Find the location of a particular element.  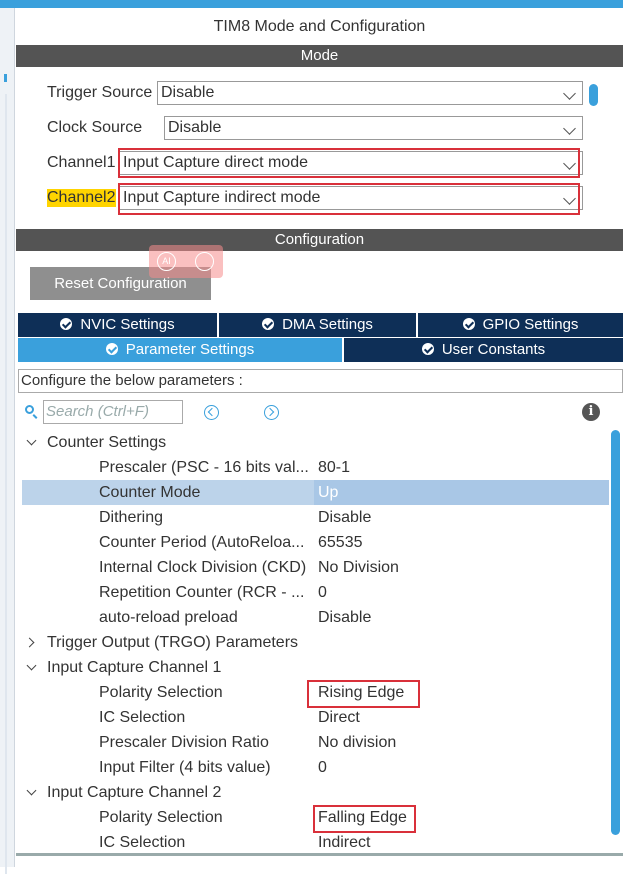

info-icon: i is located at coordinates (591, 412).